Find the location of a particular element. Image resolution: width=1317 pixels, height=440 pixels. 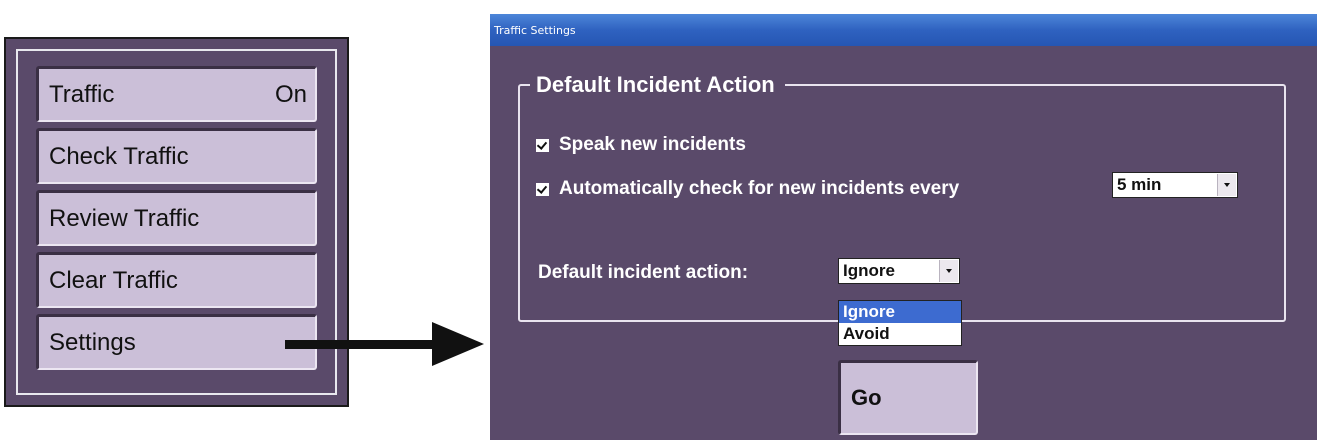

dropdown-option-avoid: Avoid is located at coordinates (900, 334).